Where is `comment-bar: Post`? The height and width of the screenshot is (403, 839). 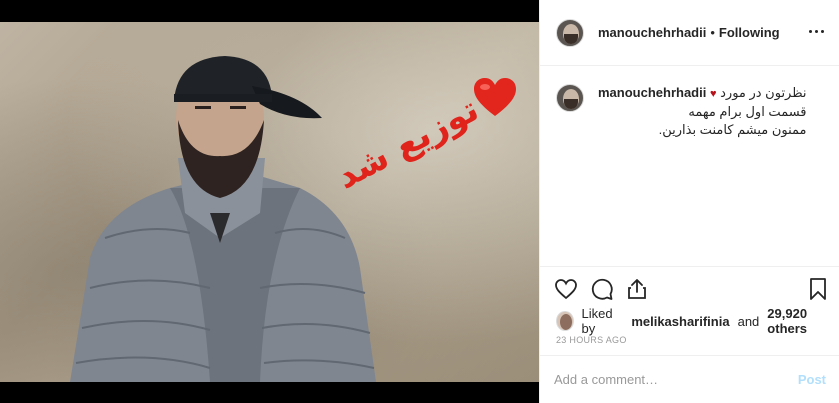 comment-bar: Post is located at coordinates (689, 379).